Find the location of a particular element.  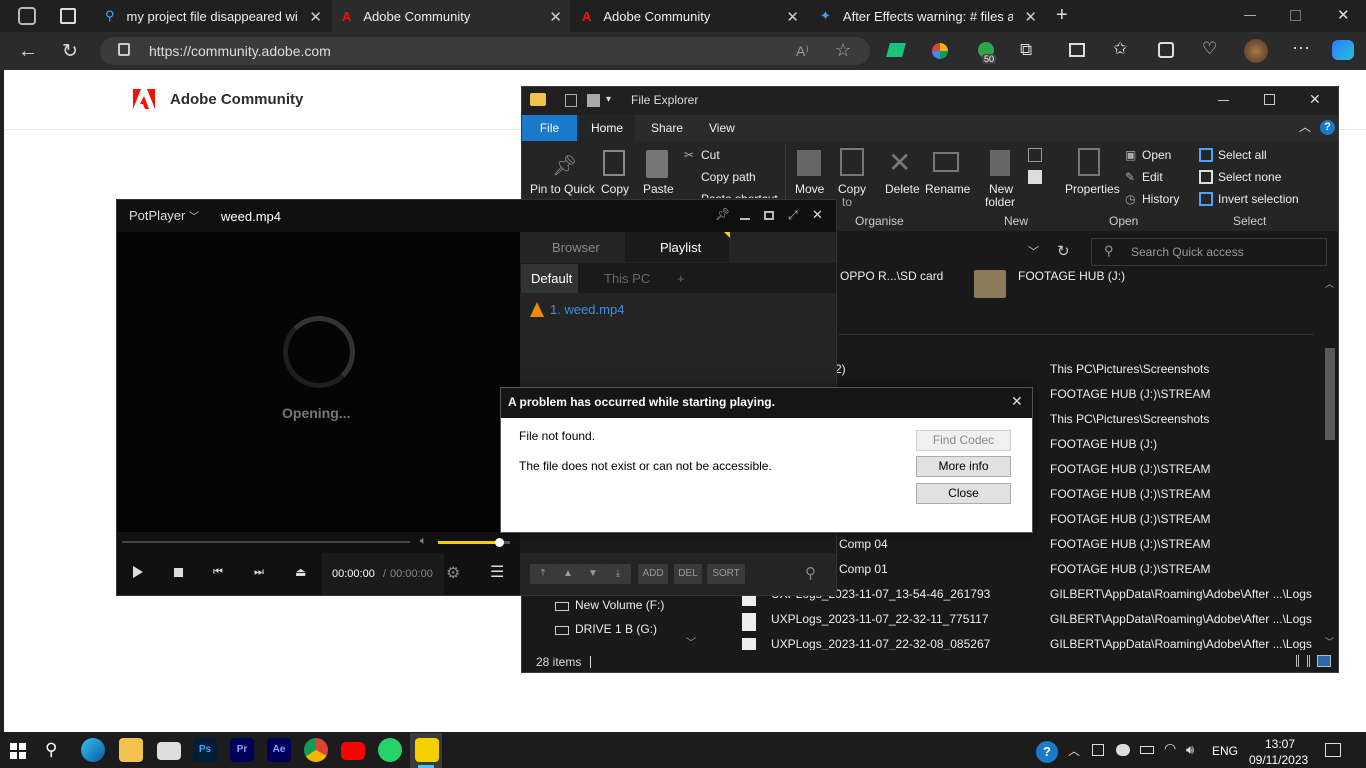

move-bottom-icon: ⤓ is located at coordinates (618, 574).